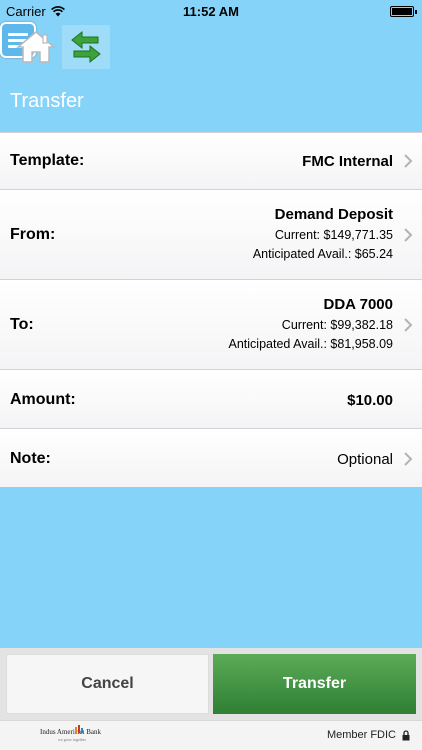  What do you see at coordinates (79, 729) in the screenshot?
I see `bank-logo-icon` at bounding box center [79, 729].